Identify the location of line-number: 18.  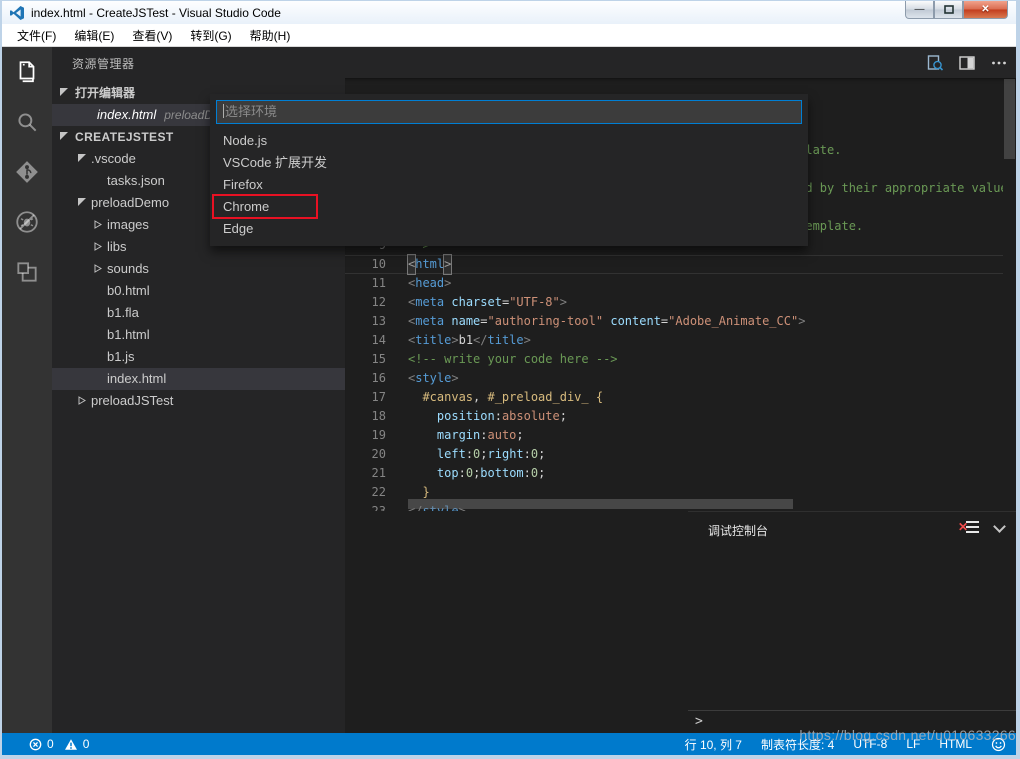
(378, 416).